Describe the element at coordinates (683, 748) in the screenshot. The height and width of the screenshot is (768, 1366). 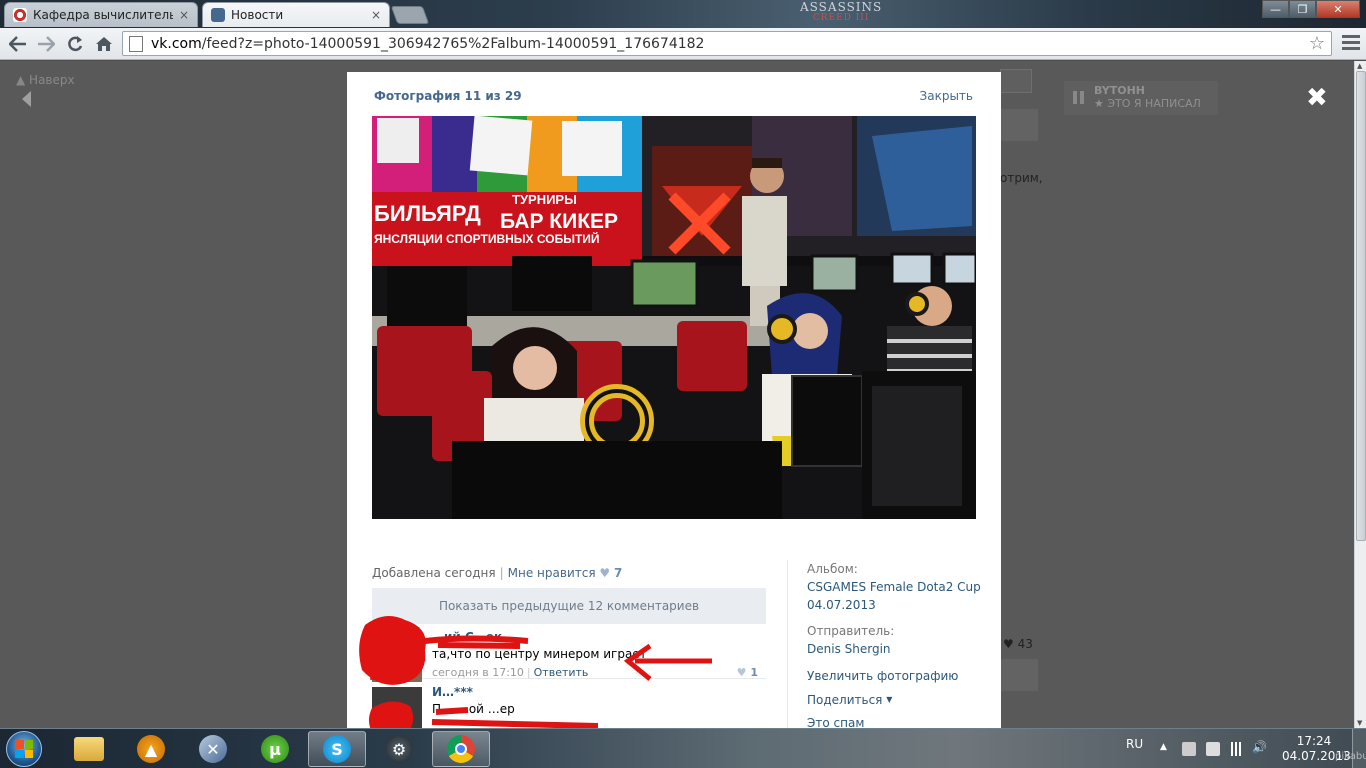
I see `windows-taskbar: ▲ ✕ µ S ⚙ RU ▲ 🔊 17:24 04.07.2013` at that location.